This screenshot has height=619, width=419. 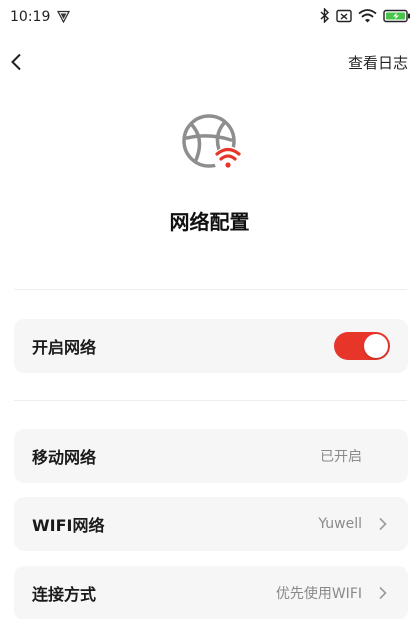 What do you see at coordinates (209, 62) in the screenshot?
I see `nav-bar: 查看日志` at bounding box center [209, 62].